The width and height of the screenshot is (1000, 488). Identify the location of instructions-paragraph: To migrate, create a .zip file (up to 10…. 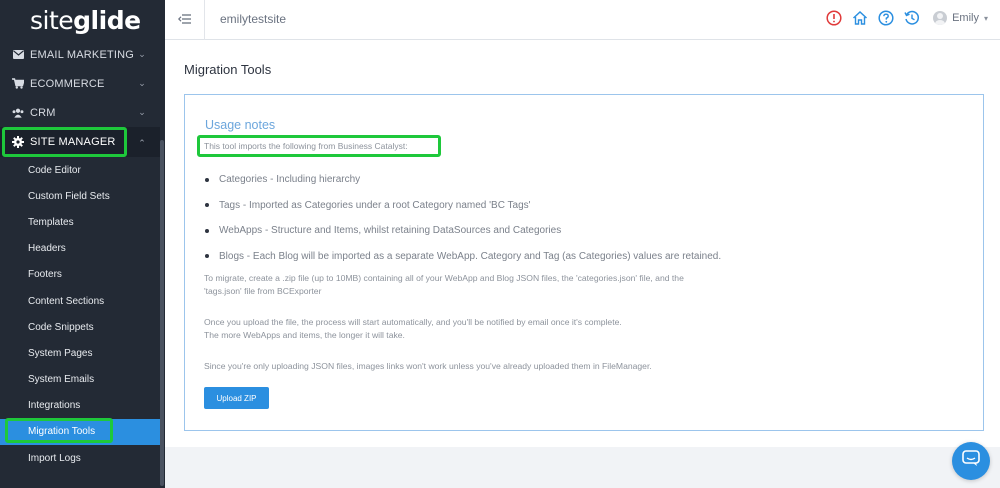
(444, 285).